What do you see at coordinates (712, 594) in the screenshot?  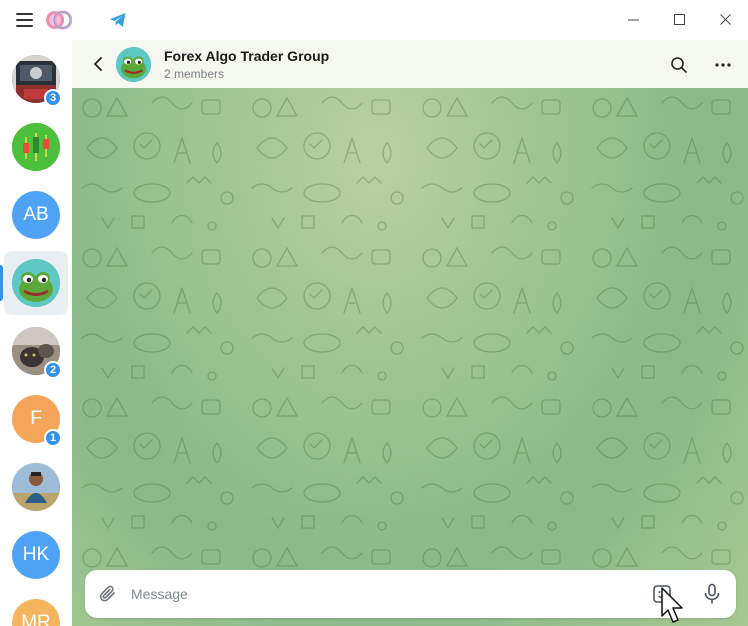 I see `microphone-icon` at bounding box center [712, 594].